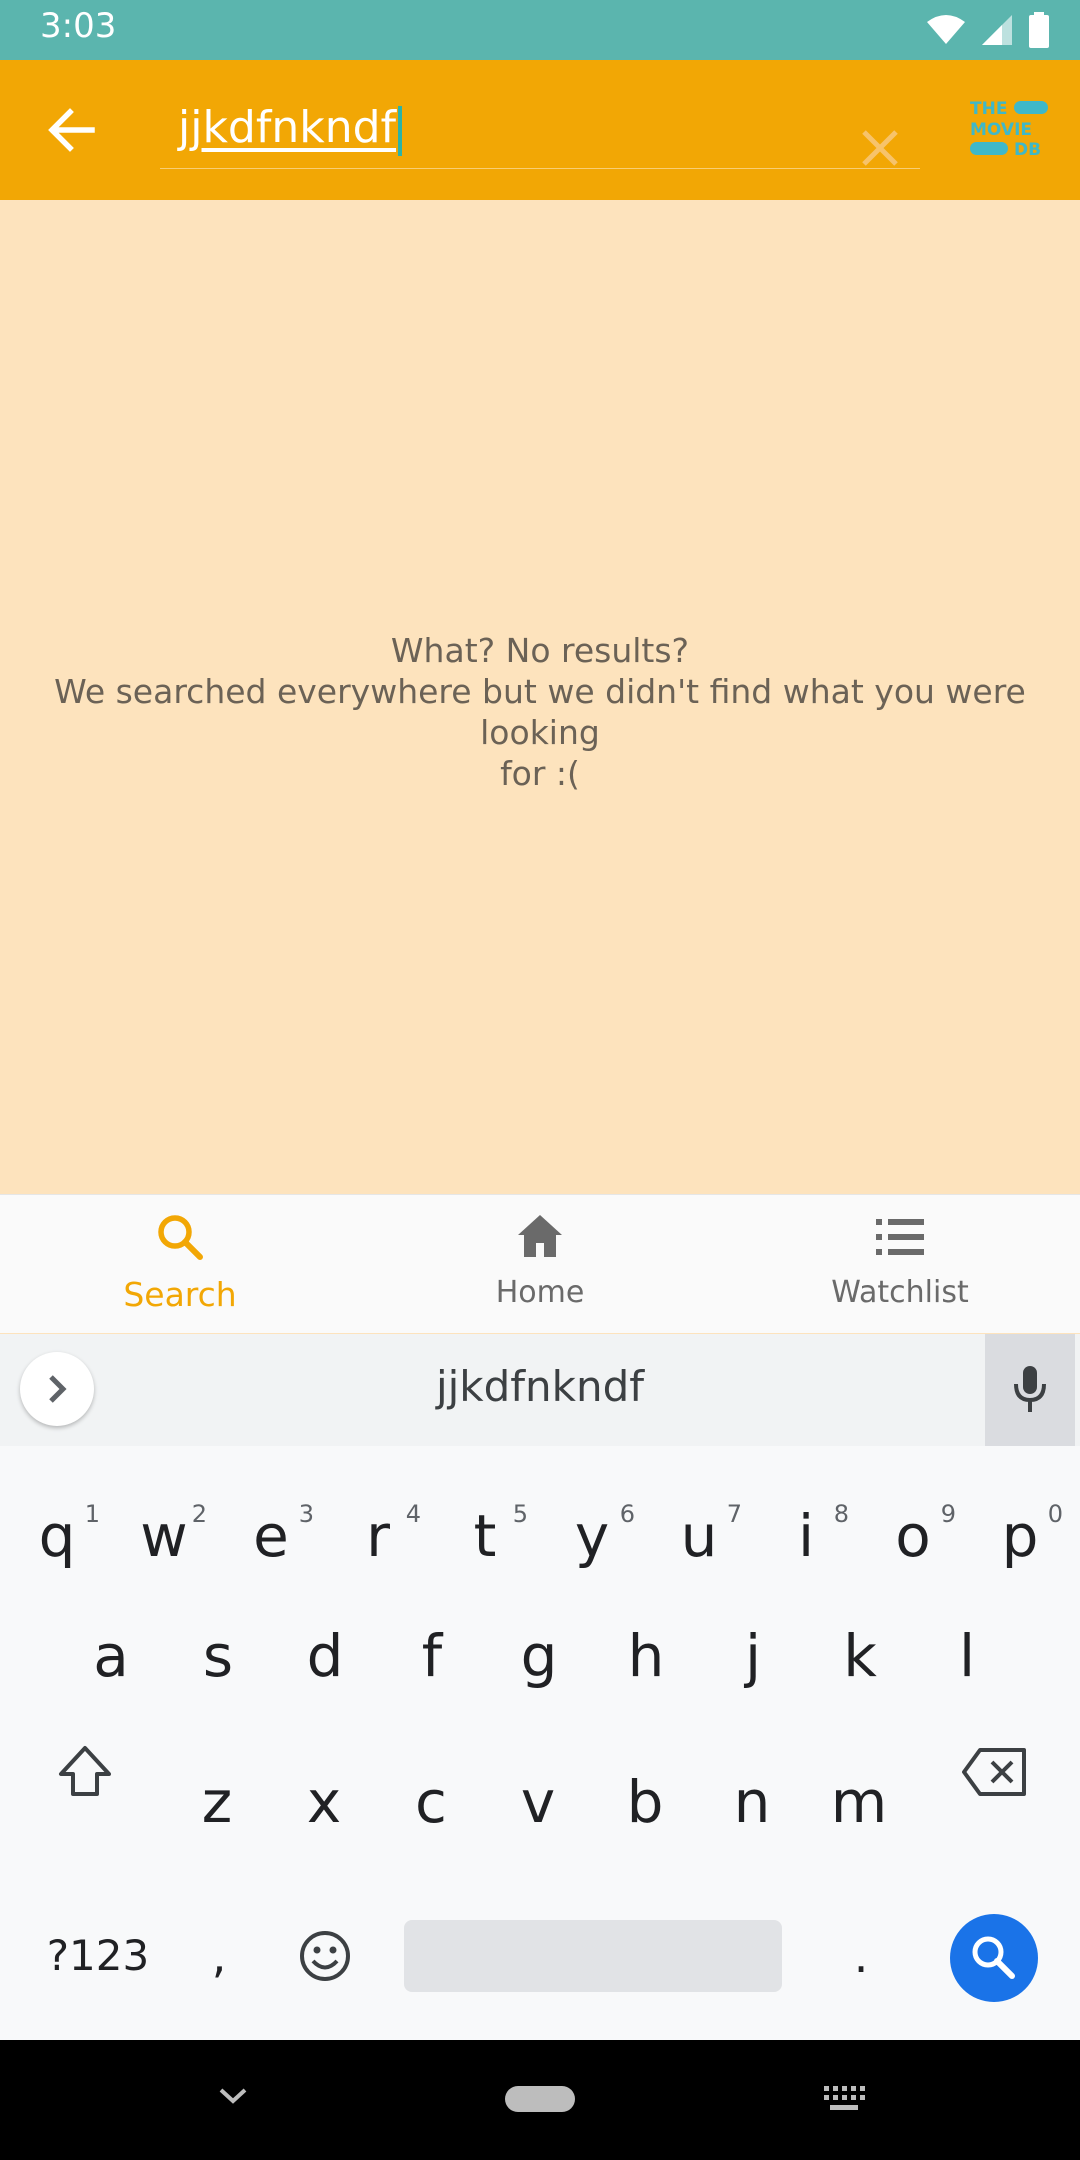 The width and height of the screenshot is (1080, 2160). Describe the element at coordinates (1001, 130) in the screenshot. I see `svg-text: MOVIE` at that location.